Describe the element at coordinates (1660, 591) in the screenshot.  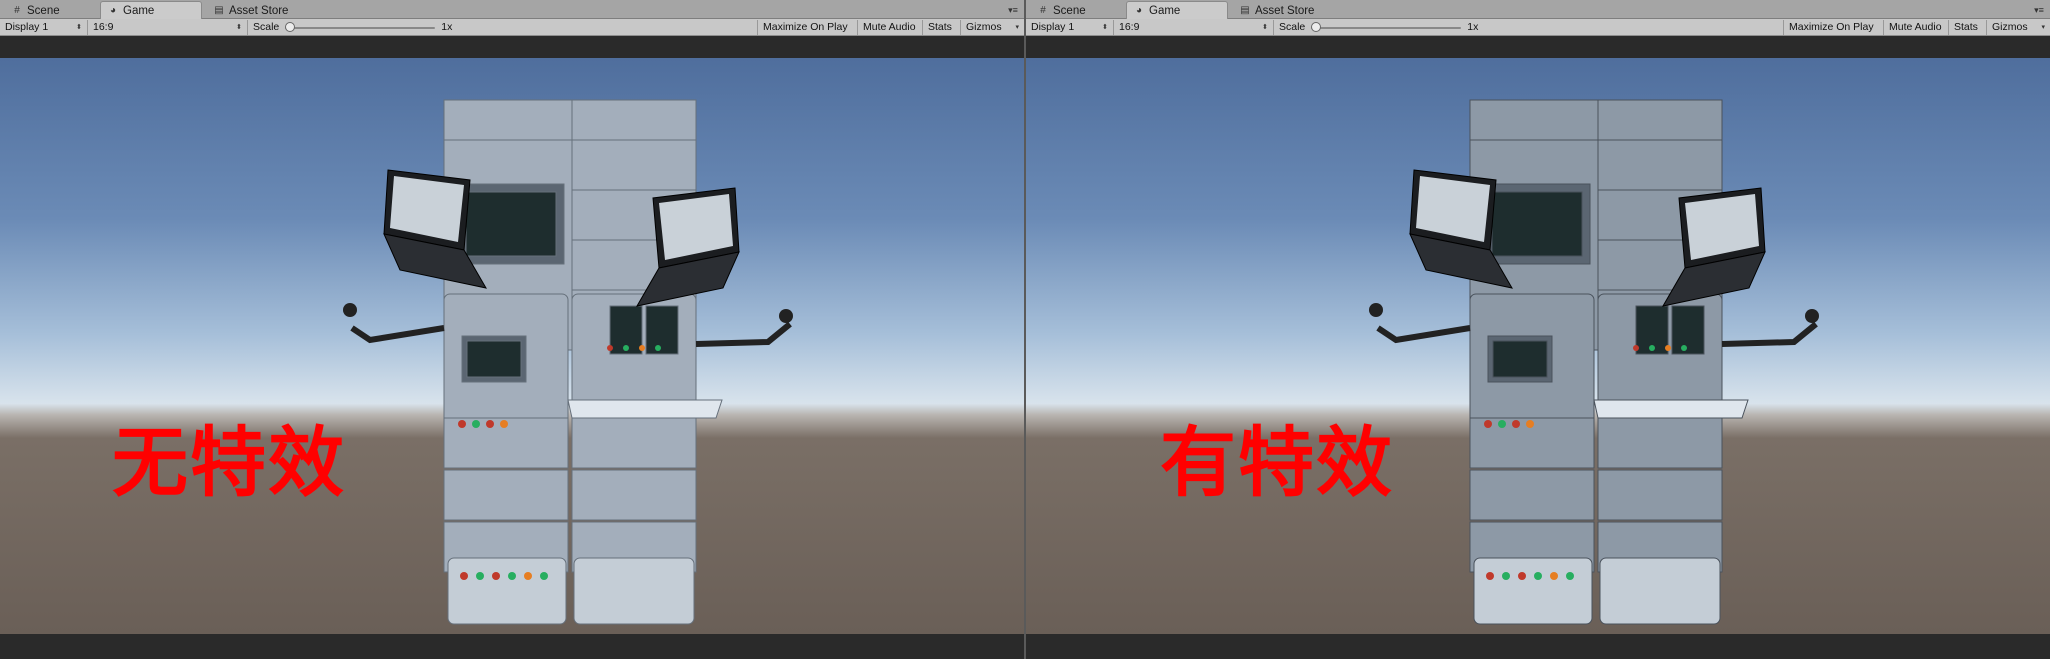
I see `bottom-button-panel-right` at that location.